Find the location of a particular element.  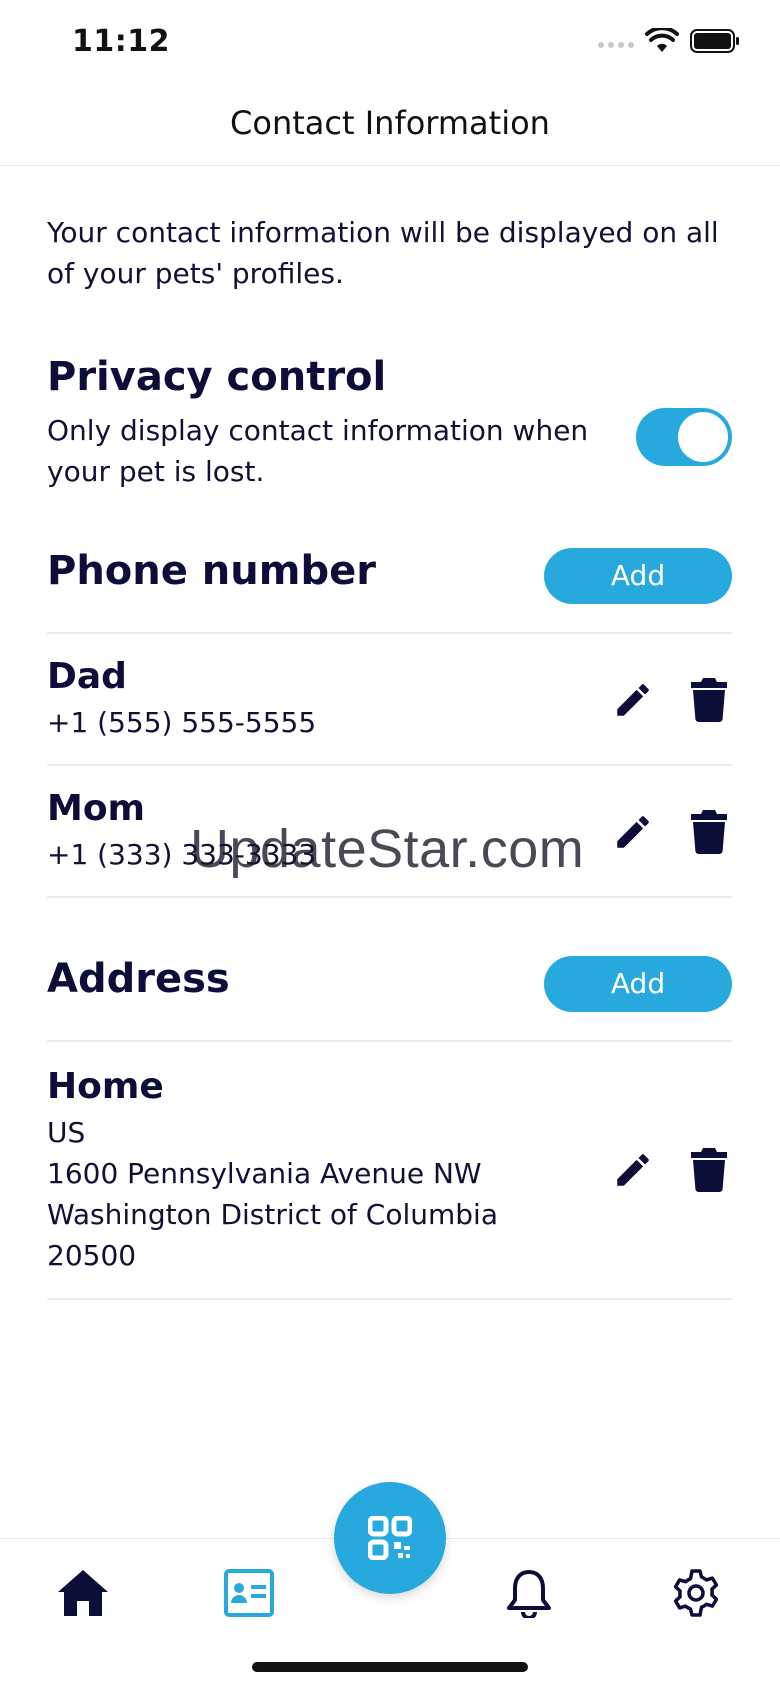

add-phone-button: Add is located at coordinates (638, 576).